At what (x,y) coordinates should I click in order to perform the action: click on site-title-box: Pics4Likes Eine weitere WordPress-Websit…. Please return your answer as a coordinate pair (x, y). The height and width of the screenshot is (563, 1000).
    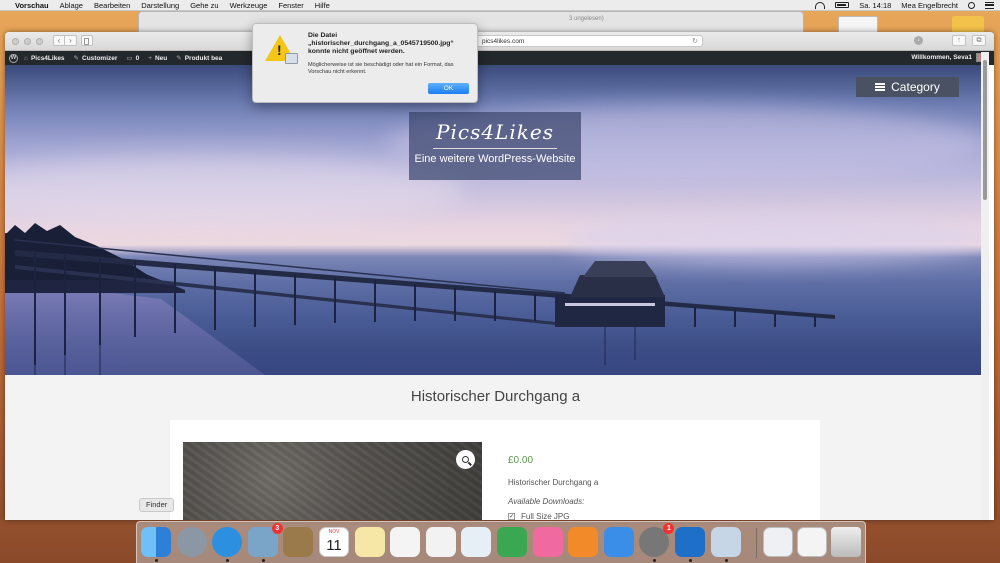
    Looking at the image, I should click on (495, 146).